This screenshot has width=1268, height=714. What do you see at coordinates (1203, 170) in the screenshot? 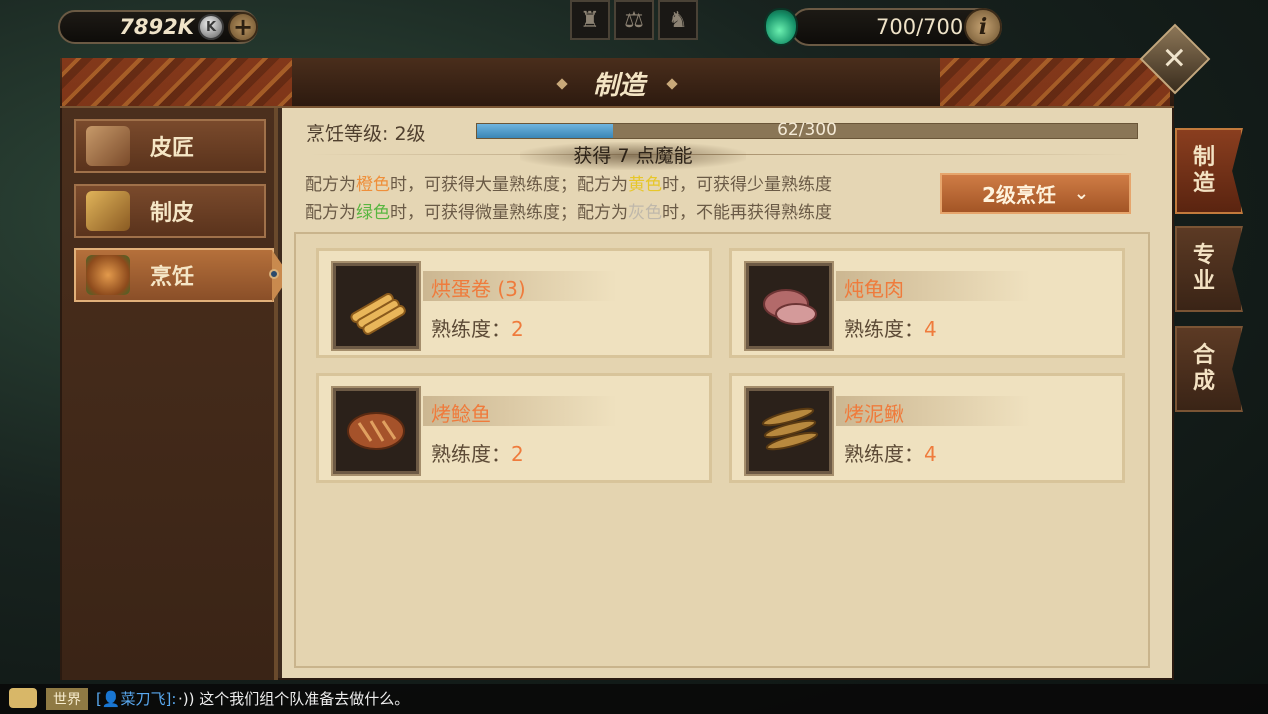
I see `tab-label: 制造` at bounding box center [1203, 170].